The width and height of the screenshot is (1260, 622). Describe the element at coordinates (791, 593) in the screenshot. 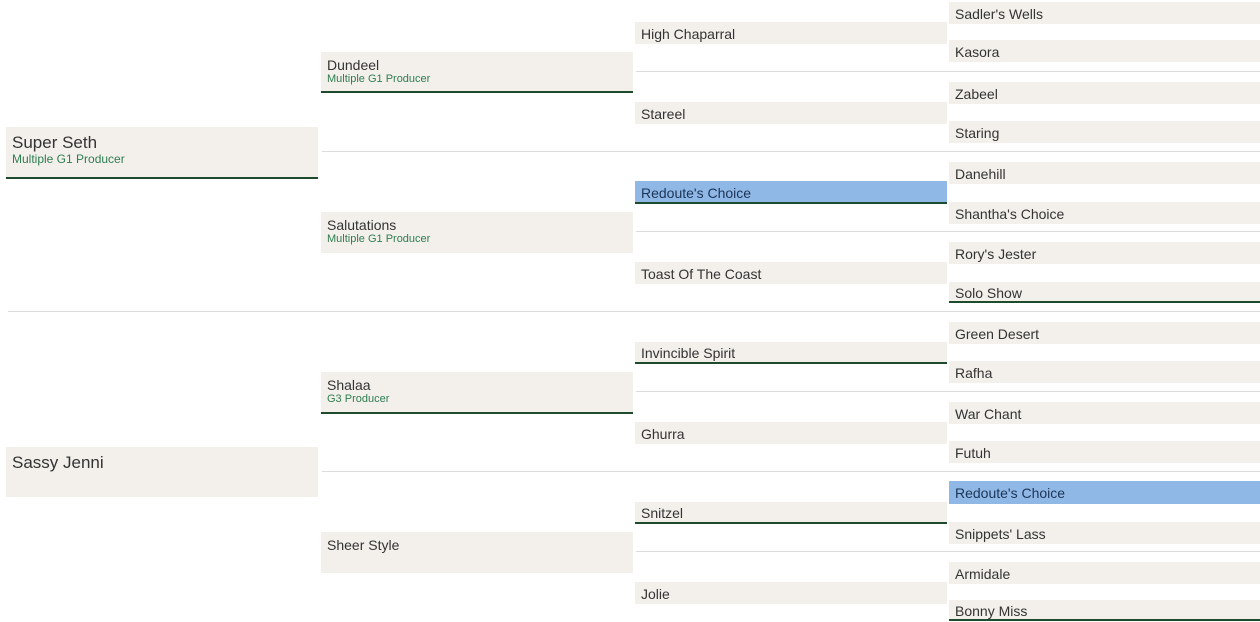

I see `pedigree-gen3-8: Jolie` at that location.